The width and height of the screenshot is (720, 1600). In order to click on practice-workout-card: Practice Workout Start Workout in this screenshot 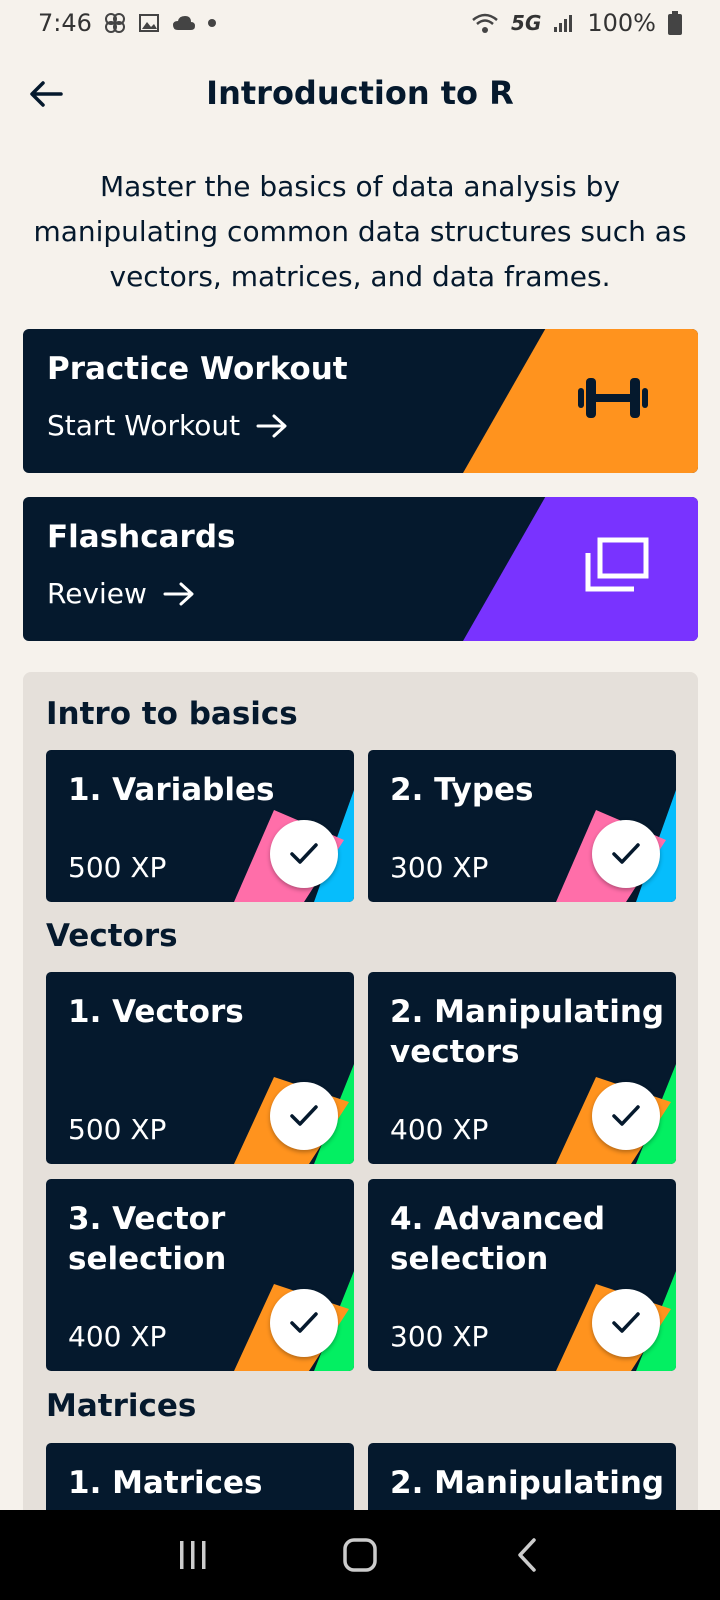, I will do `click(360, 401)`.